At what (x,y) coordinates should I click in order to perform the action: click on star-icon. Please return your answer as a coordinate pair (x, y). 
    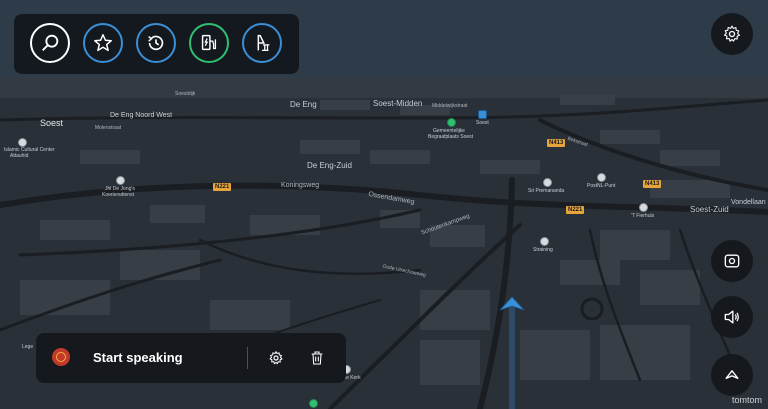
    Looking at the image, I should click on (103, 43).